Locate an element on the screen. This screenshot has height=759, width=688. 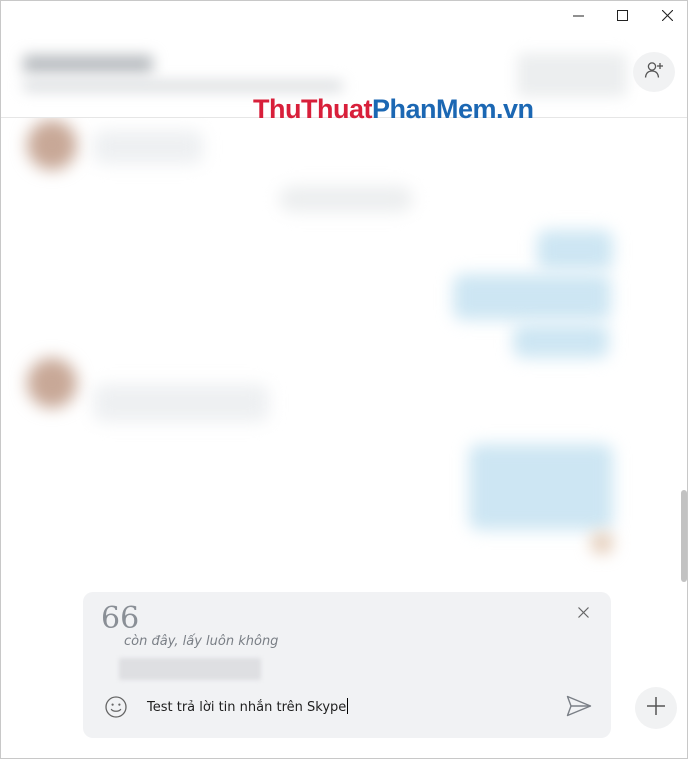
quoted-message-text: còn đây, lấy luôn không is located at coordinates (201, 641).